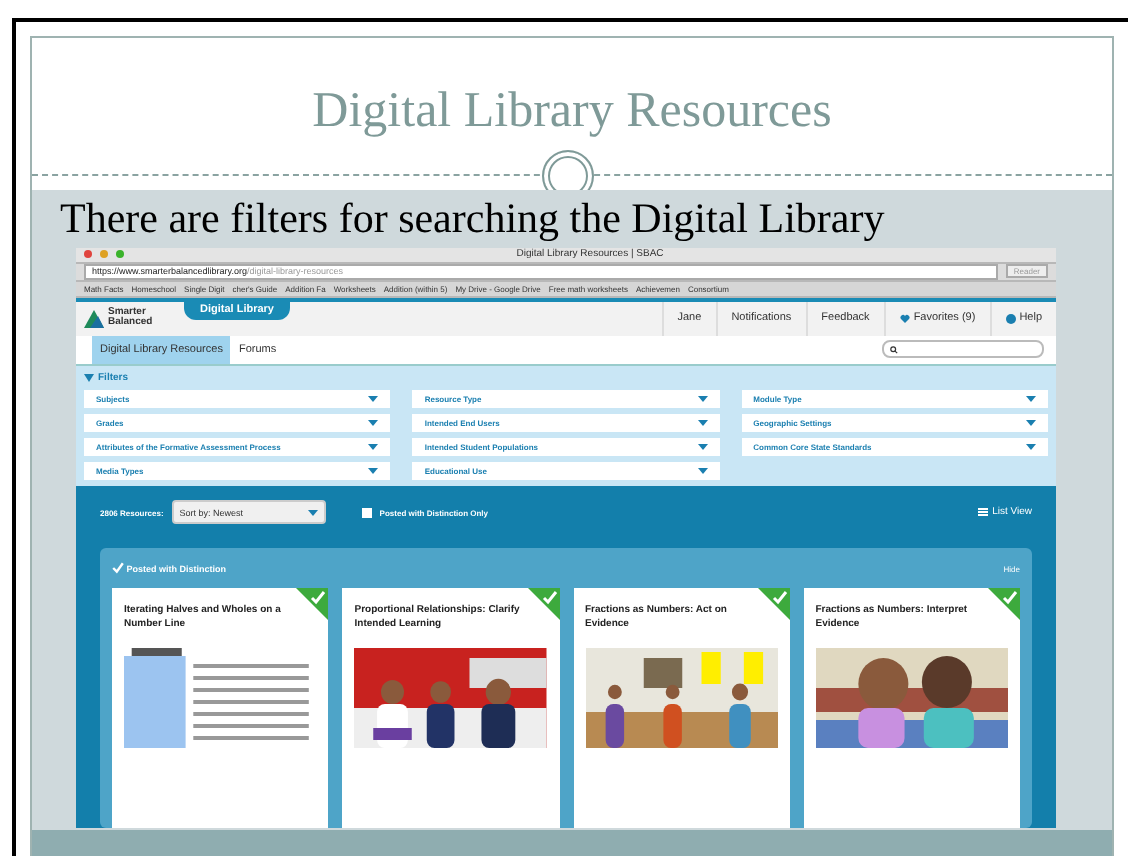 This screenshot has height=856, width=1128. I want to click on maximize-icon, so click(120, 254).